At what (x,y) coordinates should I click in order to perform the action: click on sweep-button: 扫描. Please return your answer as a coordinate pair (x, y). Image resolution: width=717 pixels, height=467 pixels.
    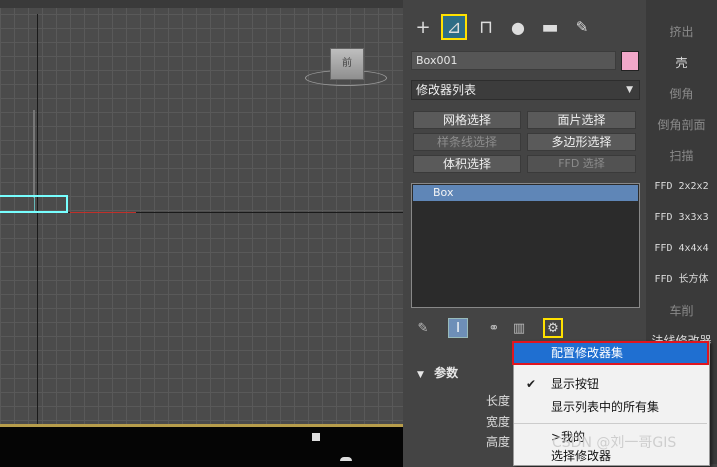
    Looking at the image, I should click on (681, 156).